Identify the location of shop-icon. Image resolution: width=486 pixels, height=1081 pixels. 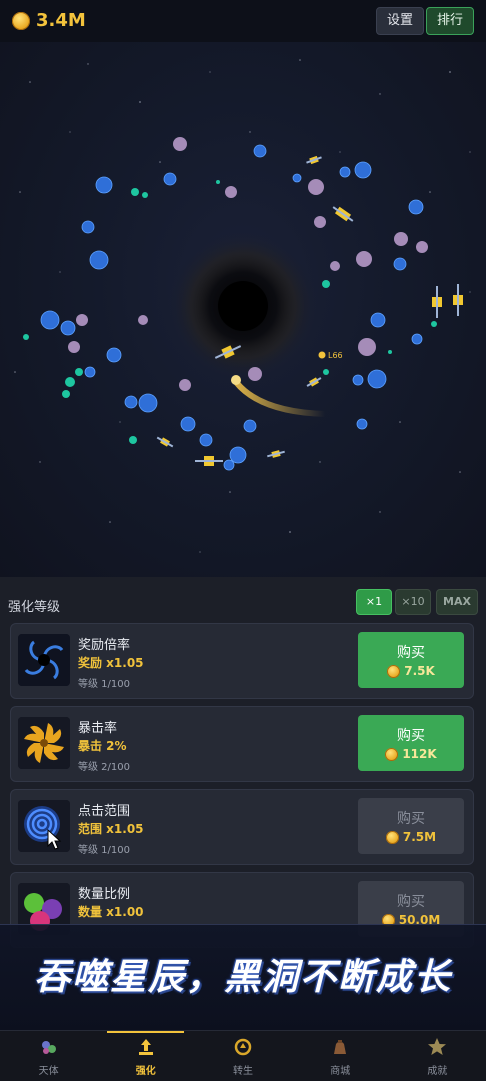
(340, 1047).